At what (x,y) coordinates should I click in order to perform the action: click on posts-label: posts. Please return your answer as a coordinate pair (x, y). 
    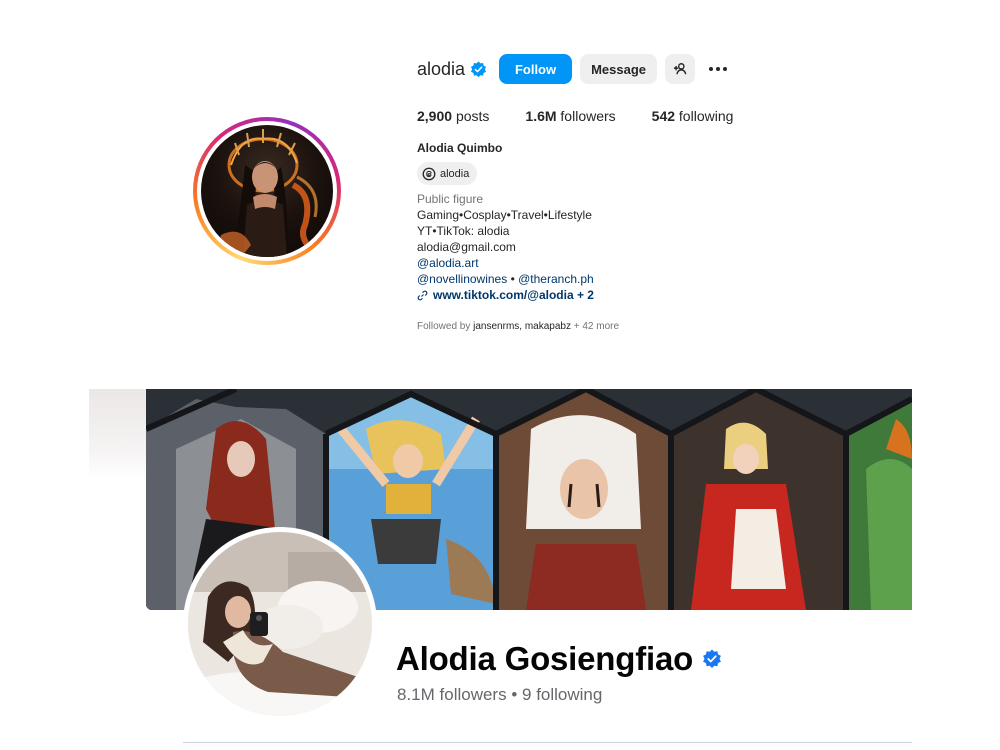
    Looking at the image, I should click on (472, 116).